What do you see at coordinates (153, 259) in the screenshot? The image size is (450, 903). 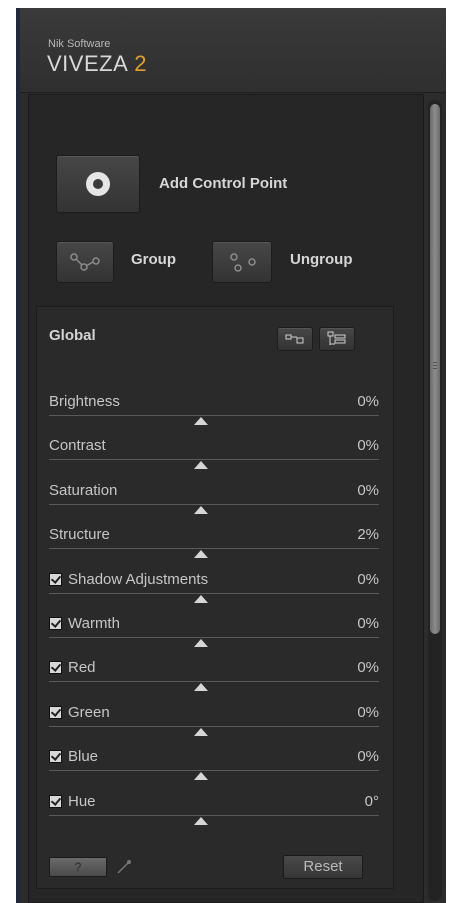 I see `group-label: Group` at bounding box center [153, 259].